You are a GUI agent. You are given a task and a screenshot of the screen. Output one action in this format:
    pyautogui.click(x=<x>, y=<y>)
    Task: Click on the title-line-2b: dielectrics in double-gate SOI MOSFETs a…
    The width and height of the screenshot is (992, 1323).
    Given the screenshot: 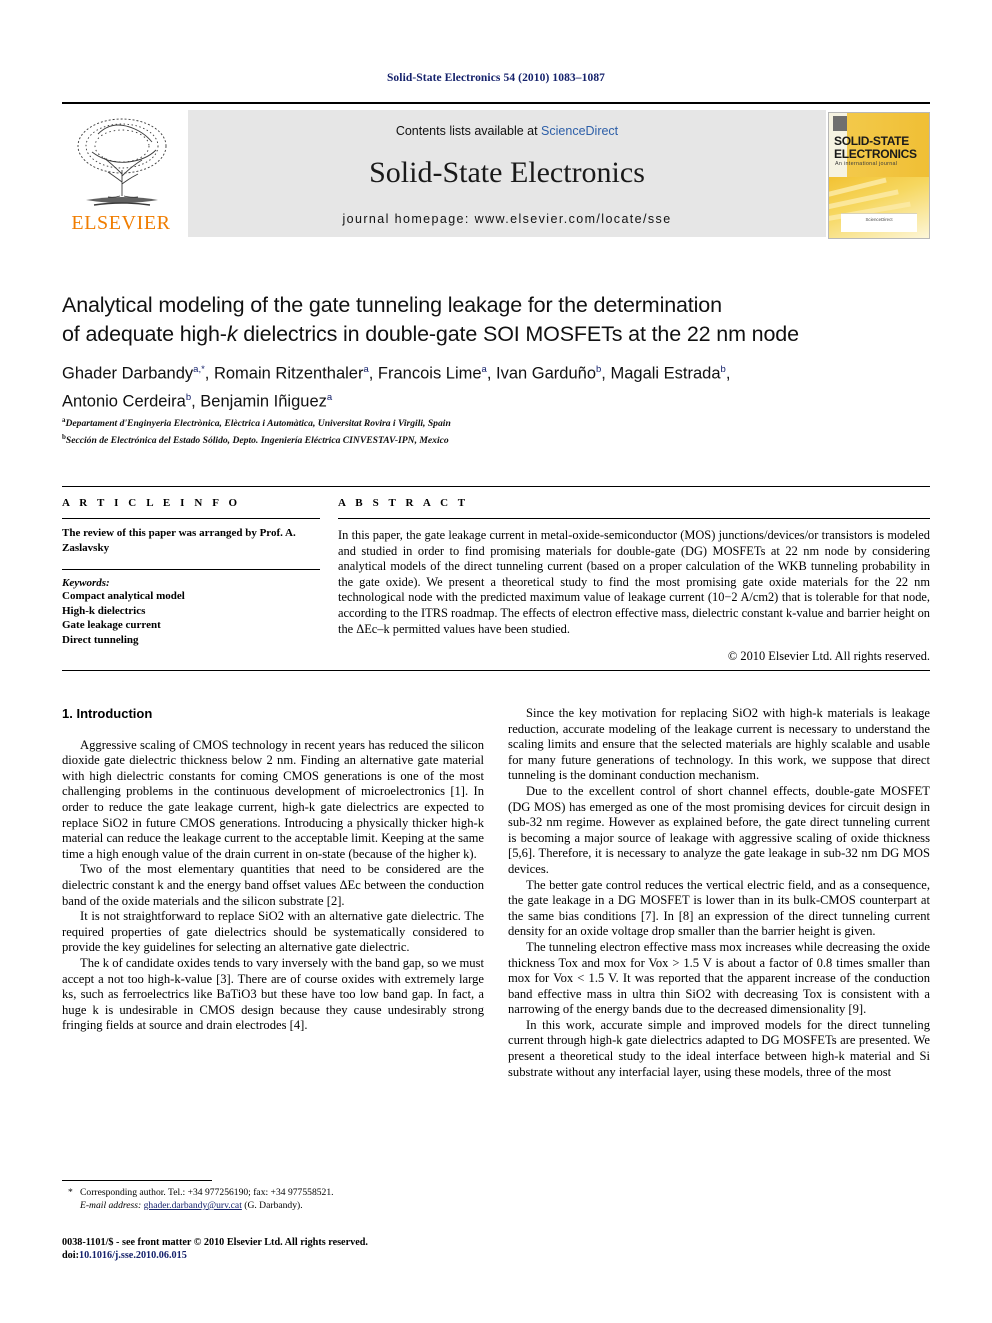 What is the action you would take?
    pyautogui.click(x=518, y=334)
    